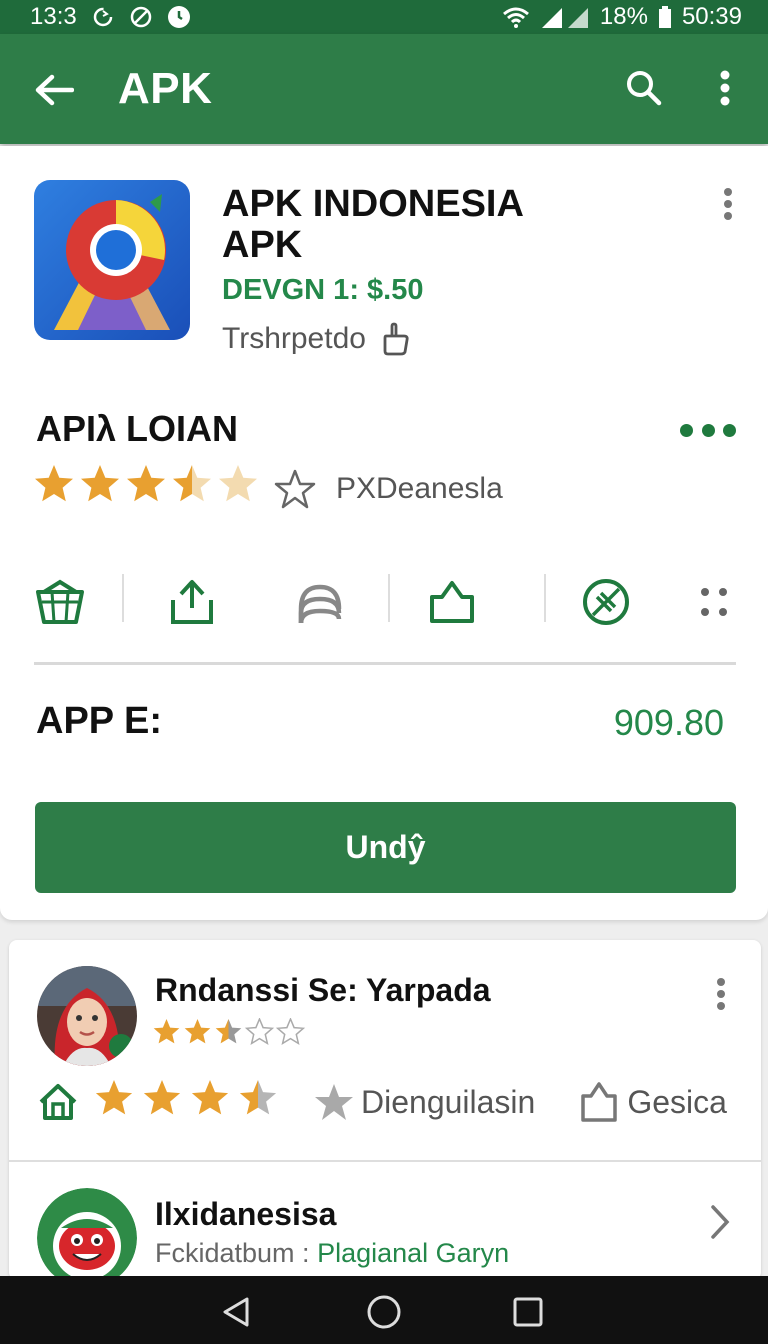  What do you see at coordinates (53, 16) in the screenshot?
I see `status-time-left: 13:3` at bounding box center [53, 16].